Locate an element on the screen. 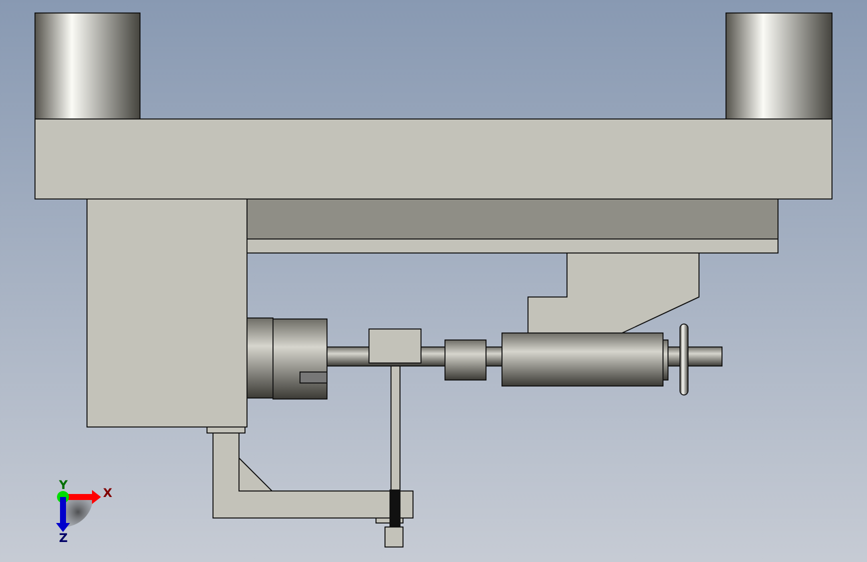  axis-label: X is located at coordinates (107, 493).